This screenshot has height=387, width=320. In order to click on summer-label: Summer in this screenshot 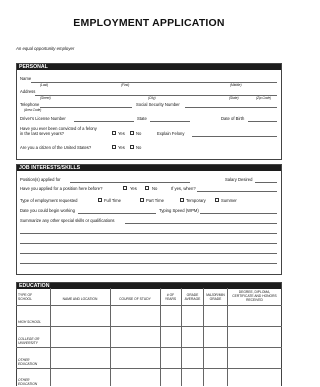, I will do `click(229, 200)`.